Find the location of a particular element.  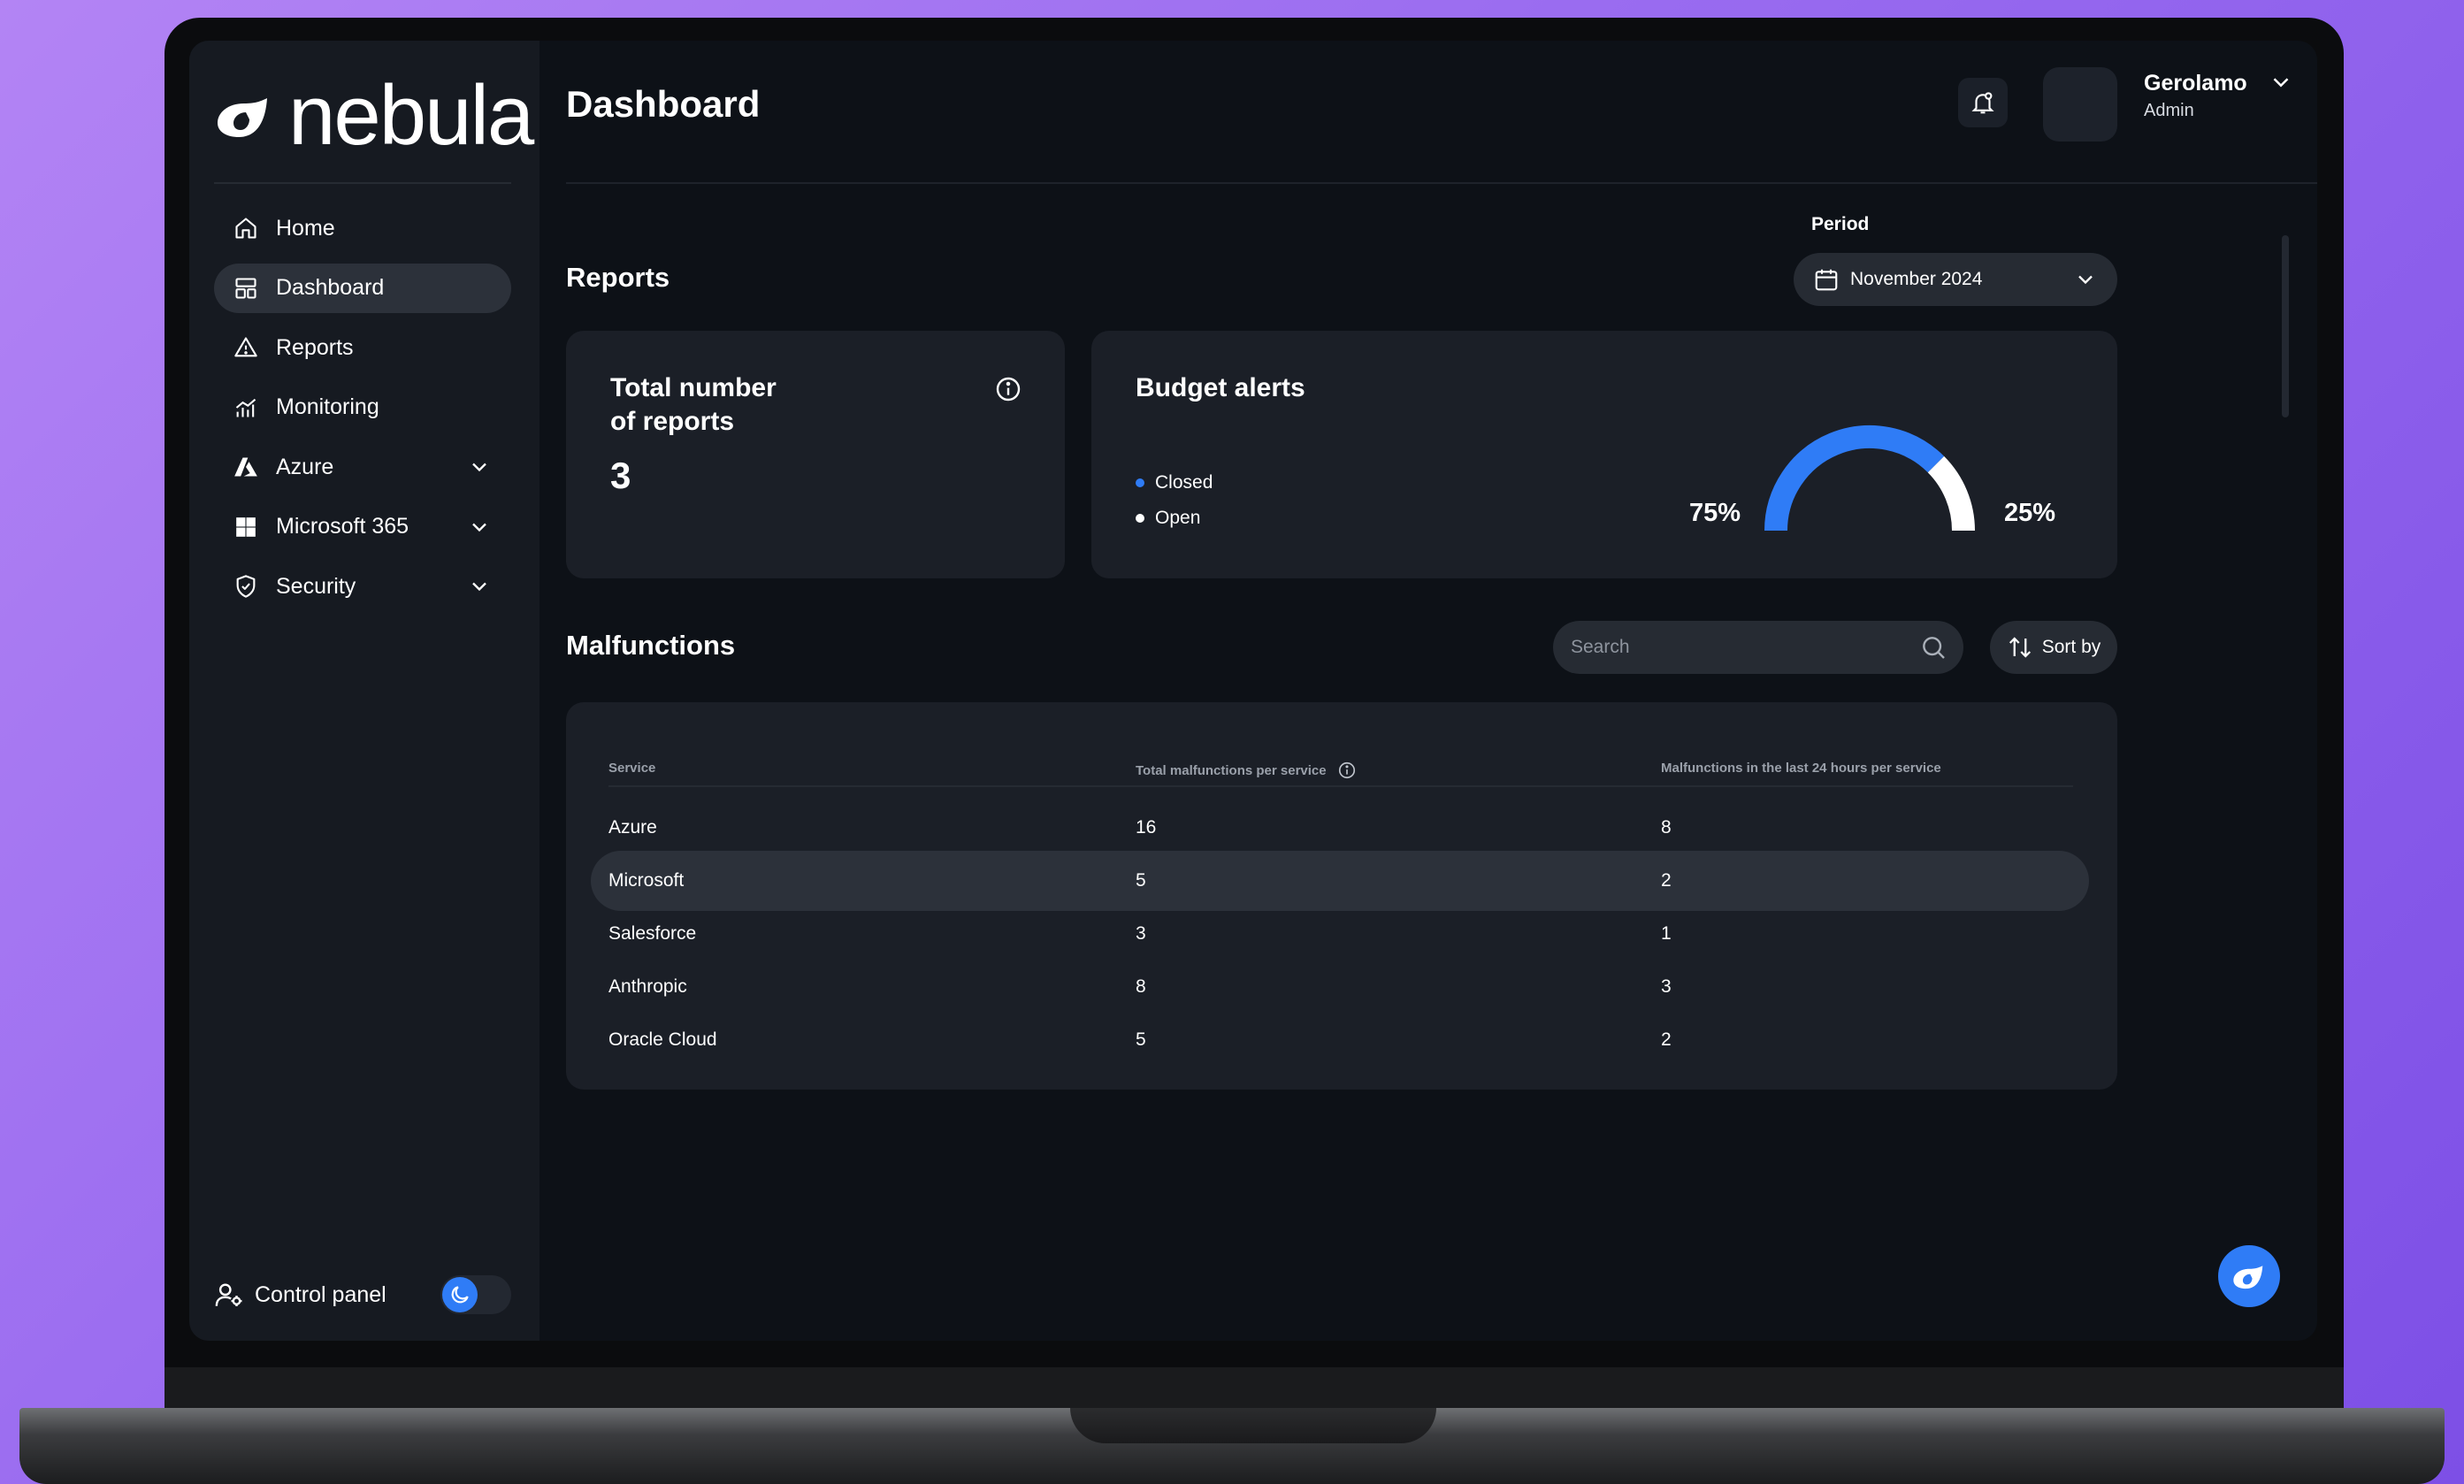

cell-last24: 8 is located at coordinates (1666, 827).